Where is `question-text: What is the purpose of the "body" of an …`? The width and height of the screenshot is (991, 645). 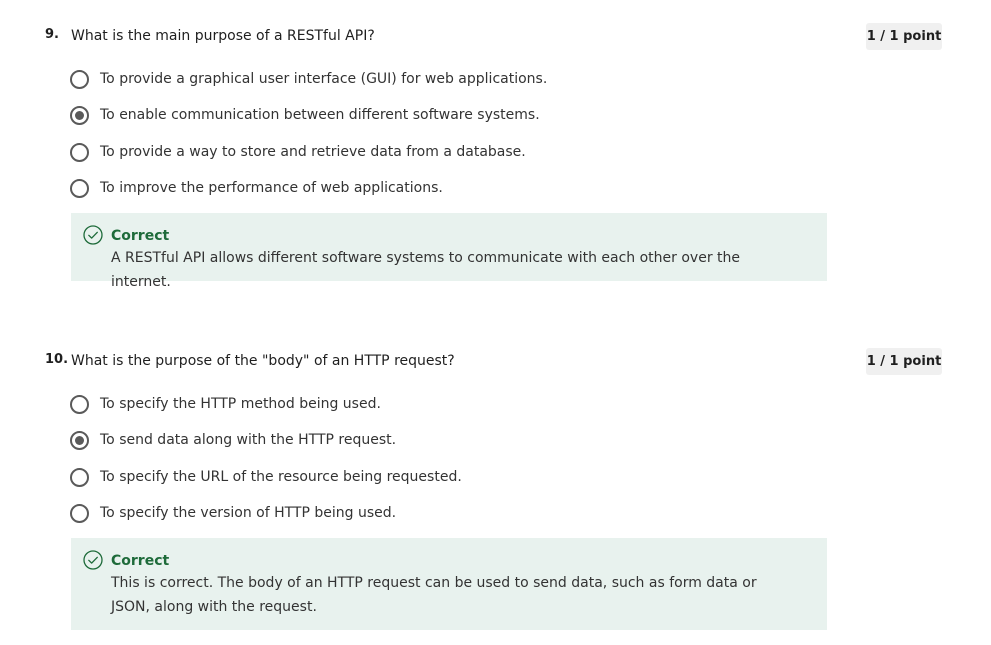
question-text: What is the purpose of the "body" of an … is located at coordinates (263, 361).